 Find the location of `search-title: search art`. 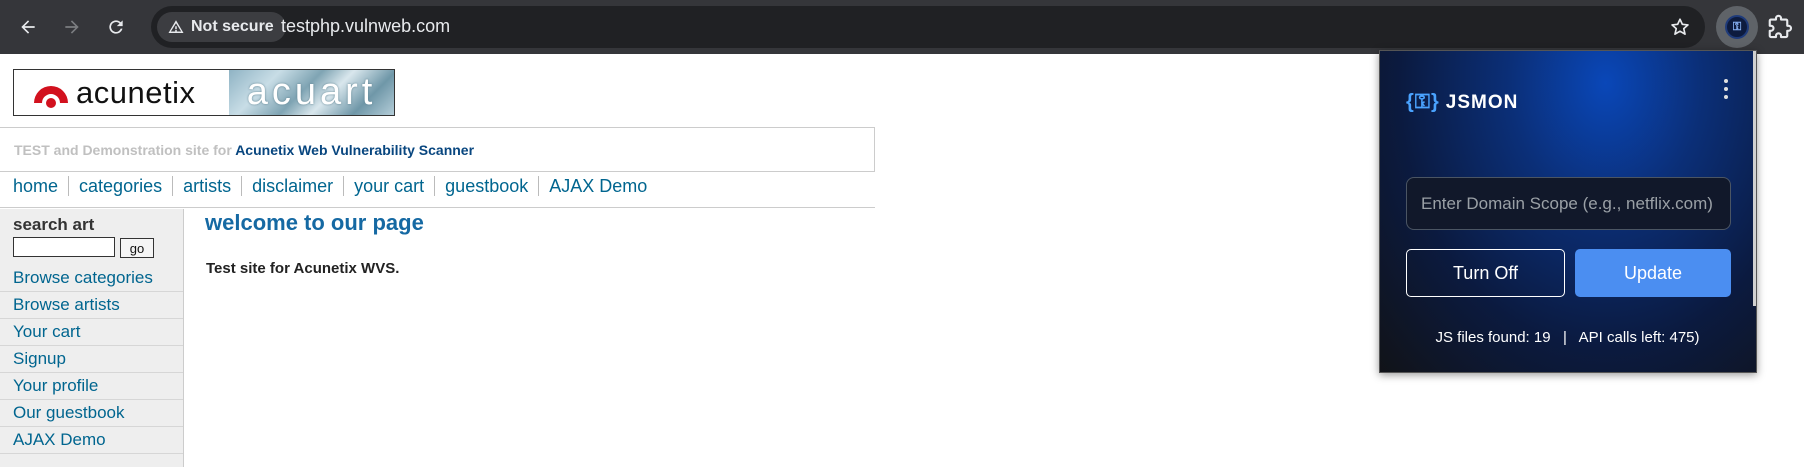

search-title: search art is located at coordinates (54, 224).